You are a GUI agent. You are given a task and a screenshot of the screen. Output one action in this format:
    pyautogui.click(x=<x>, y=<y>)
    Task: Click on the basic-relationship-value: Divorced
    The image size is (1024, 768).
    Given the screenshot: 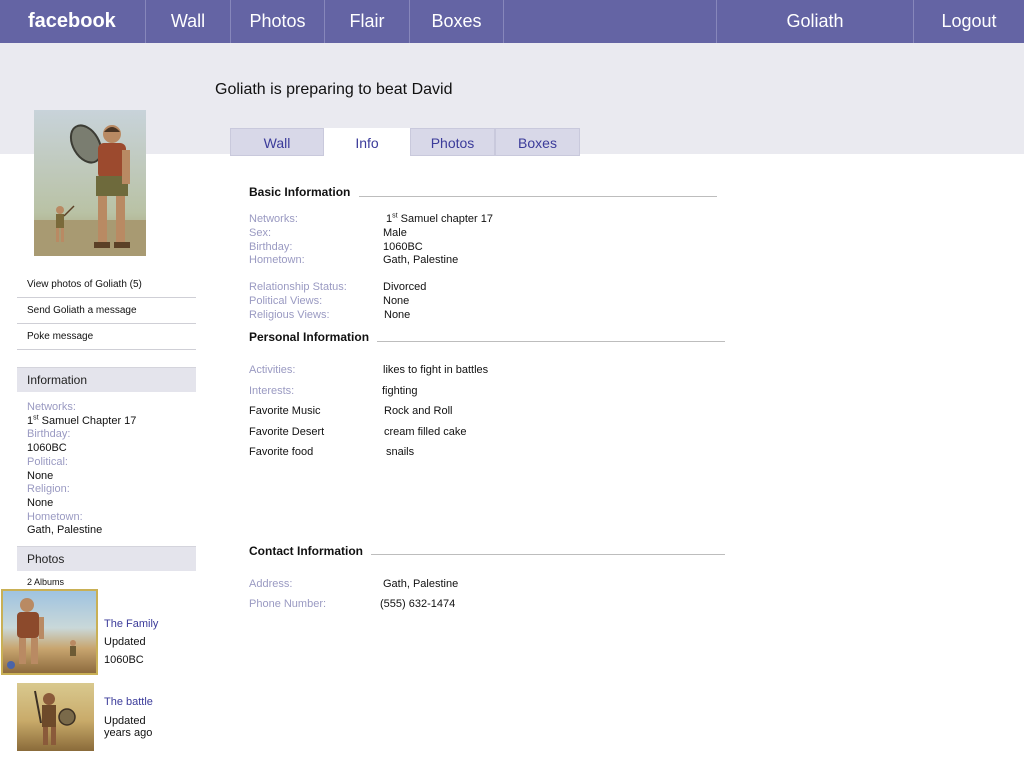 What is the action you would take?
    pyautogui.click(x=405, y=287)
    